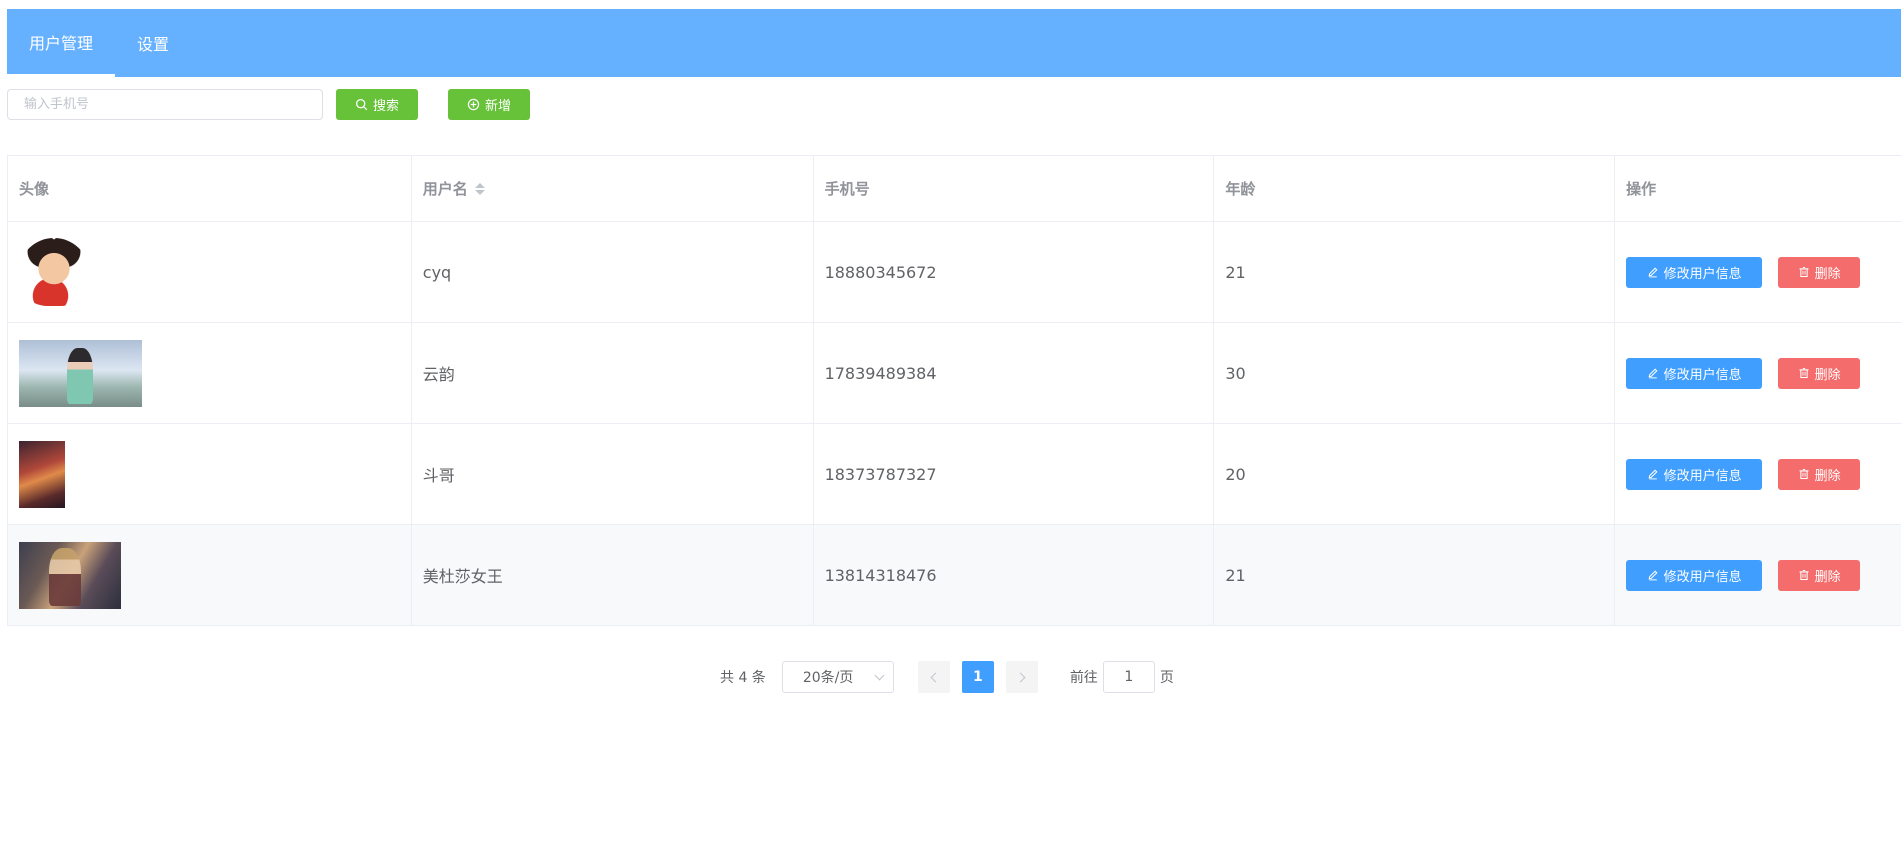 Image resolution: width=1901 pixels, height=861 pixels. I want to click on top-nav-bar: 用户管理 设置, so click(954, 43).